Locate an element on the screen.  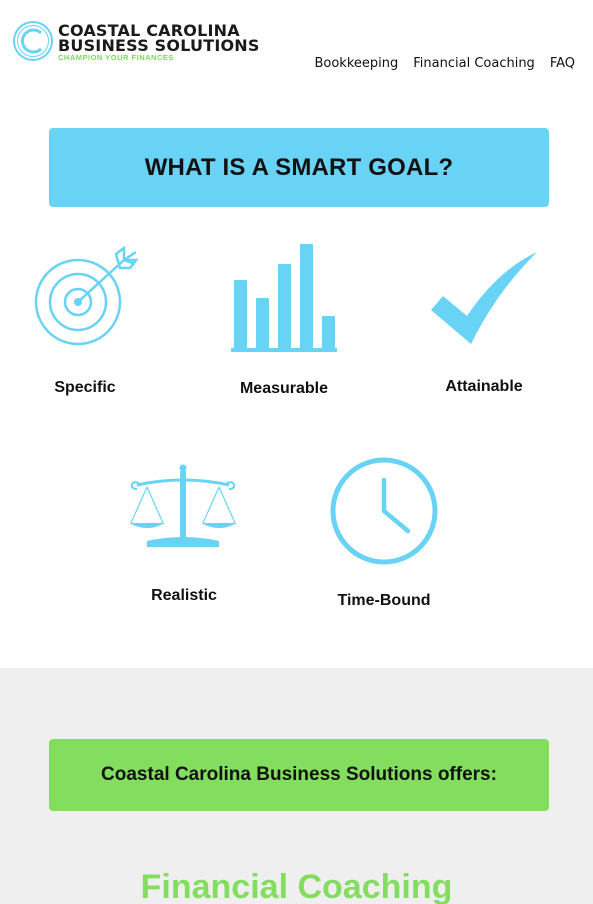
service-title: Financial Coaching is located at coordinates (296, 886).